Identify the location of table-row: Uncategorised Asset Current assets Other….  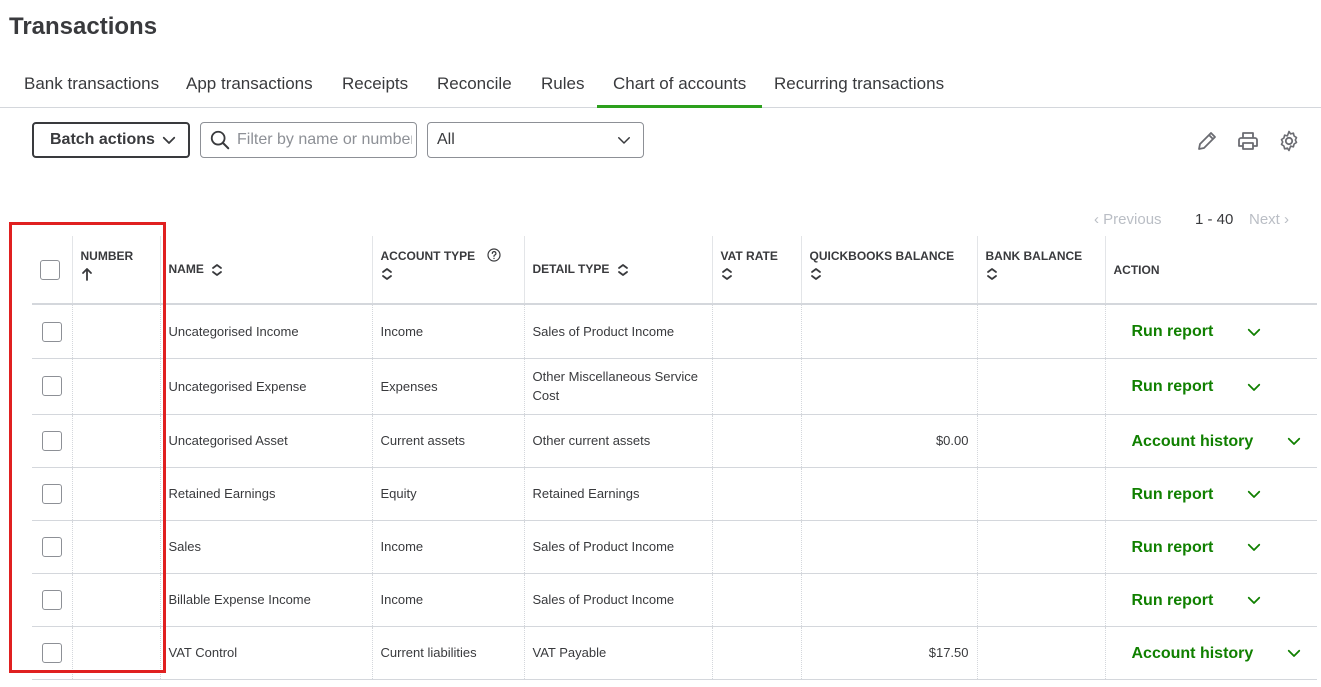
(674, 441).